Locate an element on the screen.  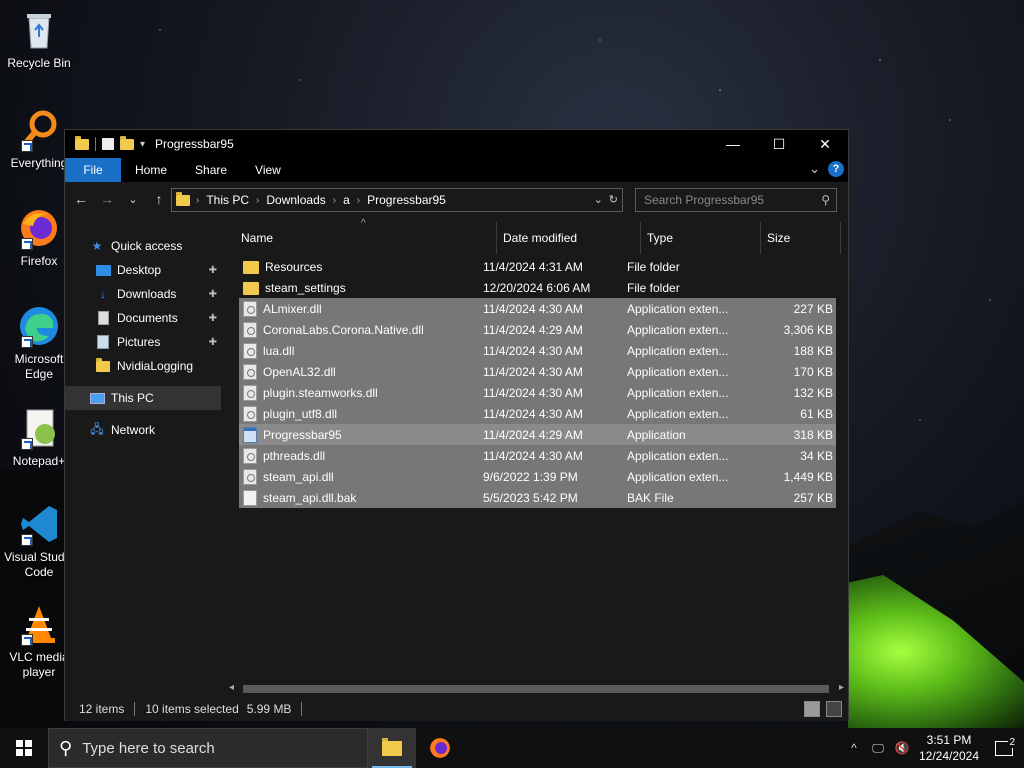
tab-view: View is located at coordinates (268, 170).